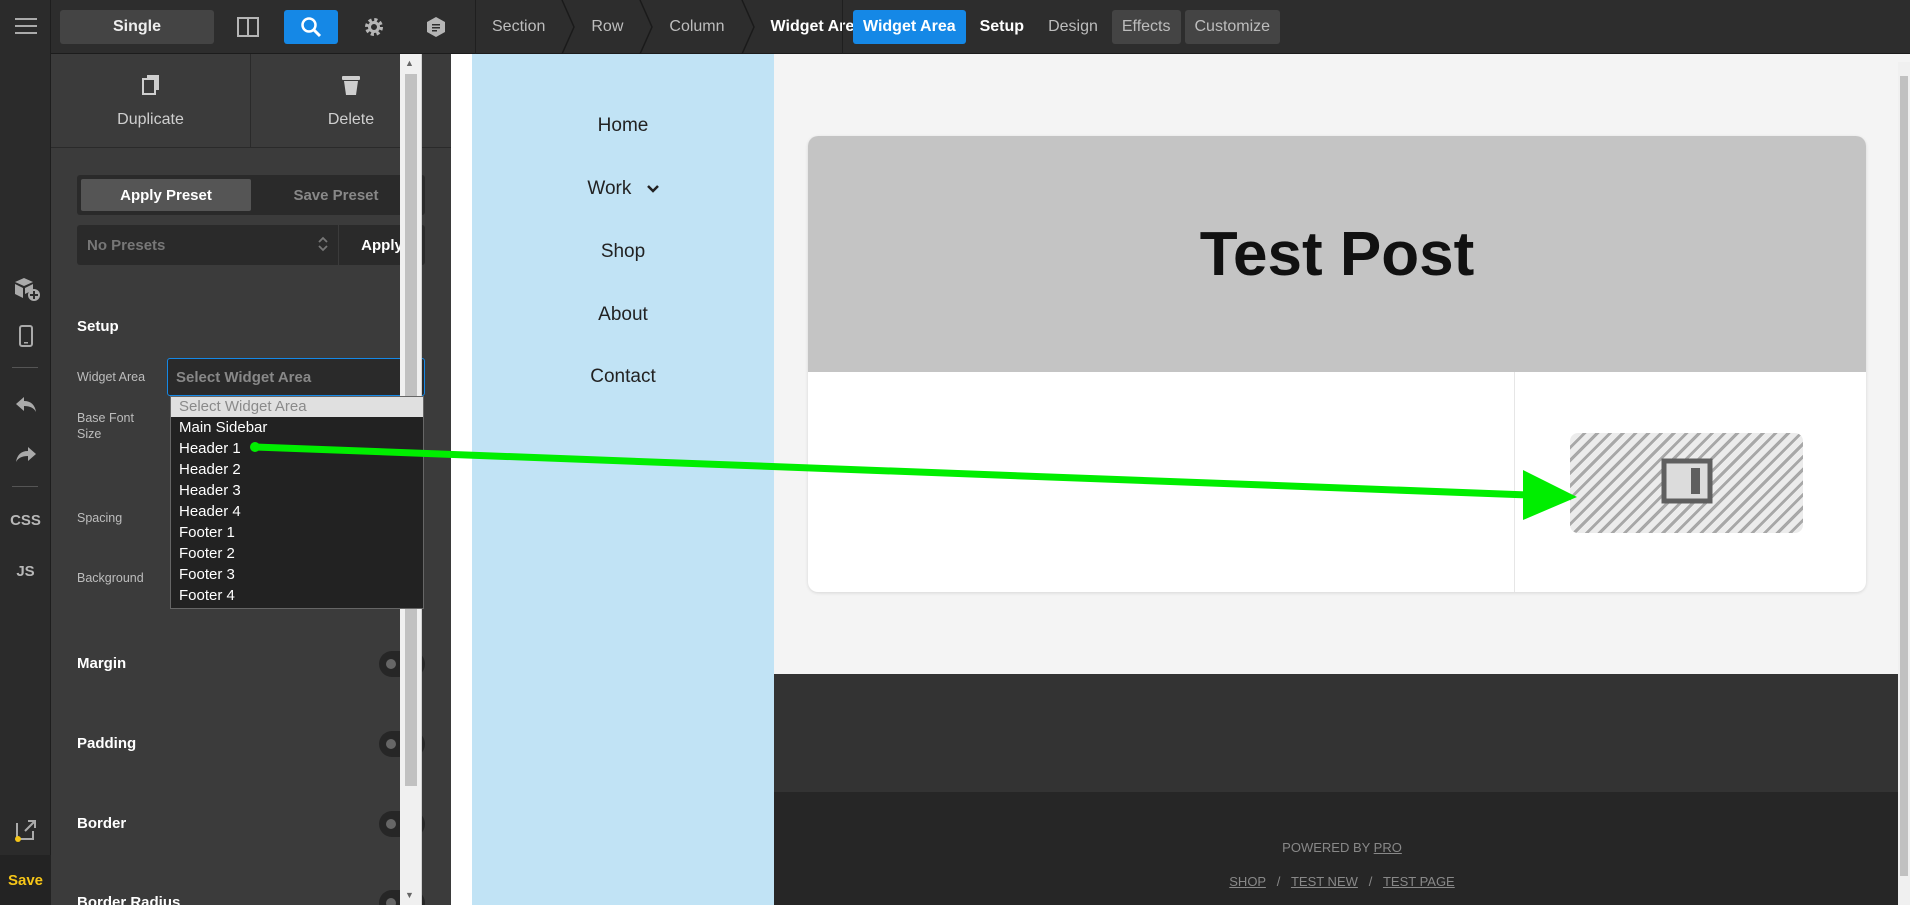 The image size is (1910, 905). I want to click on background-label: Background, so click(110, 578).